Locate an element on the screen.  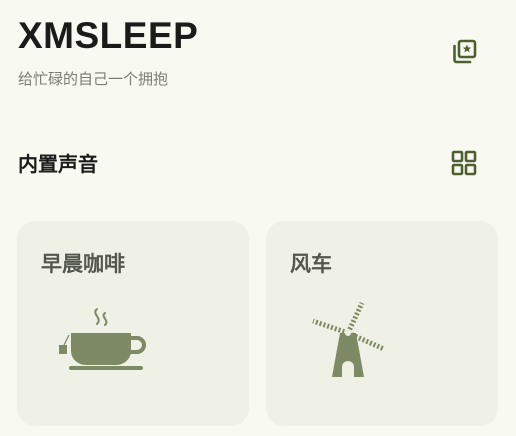
sound-card-label: 风车 is located at coordinates (311, 264).